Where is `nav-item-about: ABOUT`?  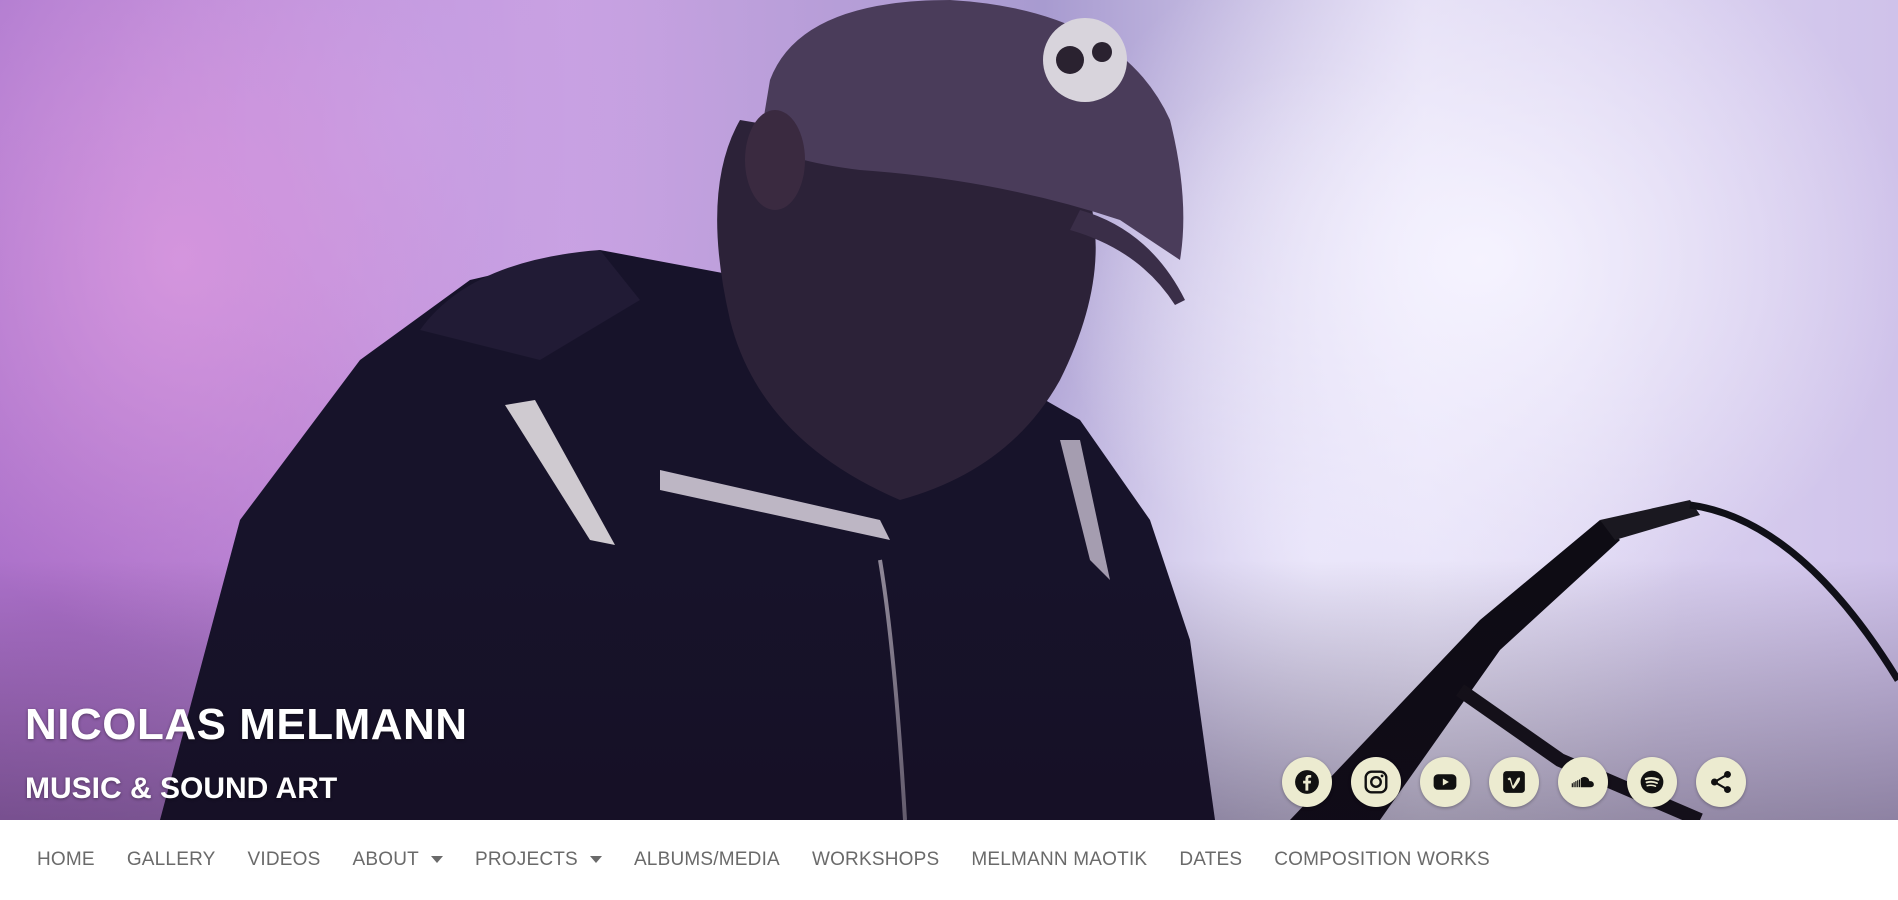
nav-item-about: ABOUT is located at coordinates (398, 860).